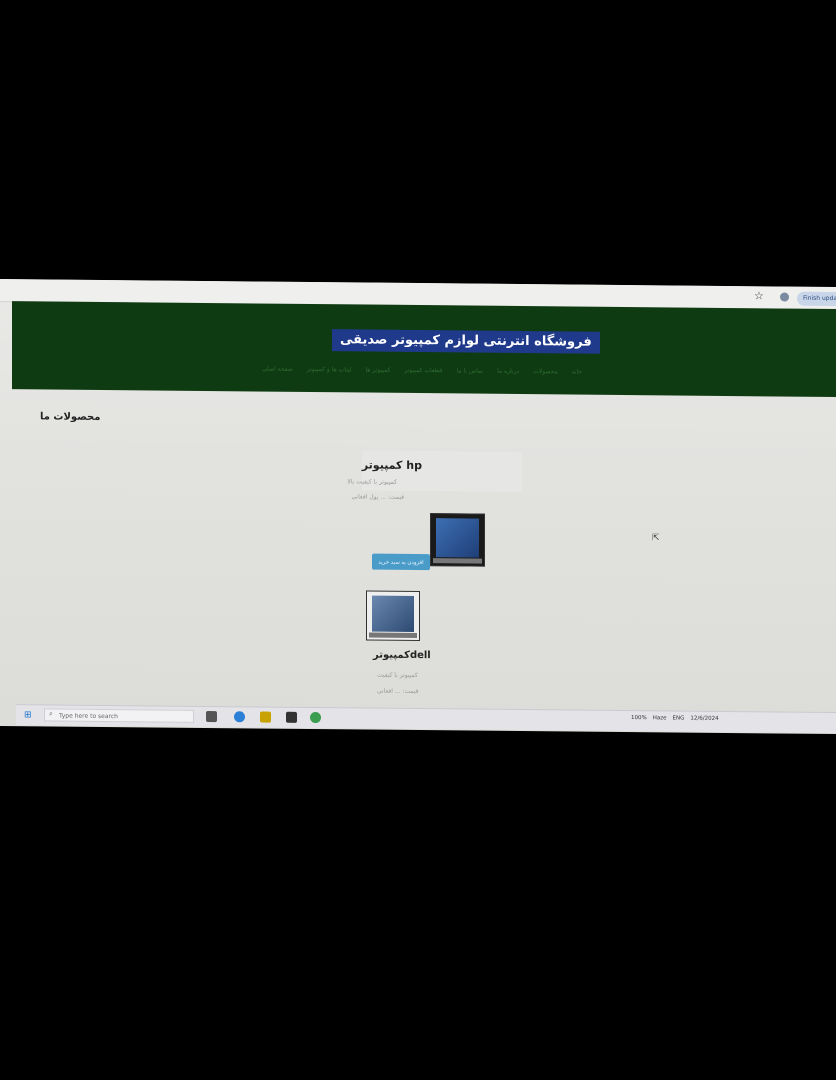 The height and width of the screenshot is (1080, 836). I want to click on search-icon: ⌕, so click(51, 713).